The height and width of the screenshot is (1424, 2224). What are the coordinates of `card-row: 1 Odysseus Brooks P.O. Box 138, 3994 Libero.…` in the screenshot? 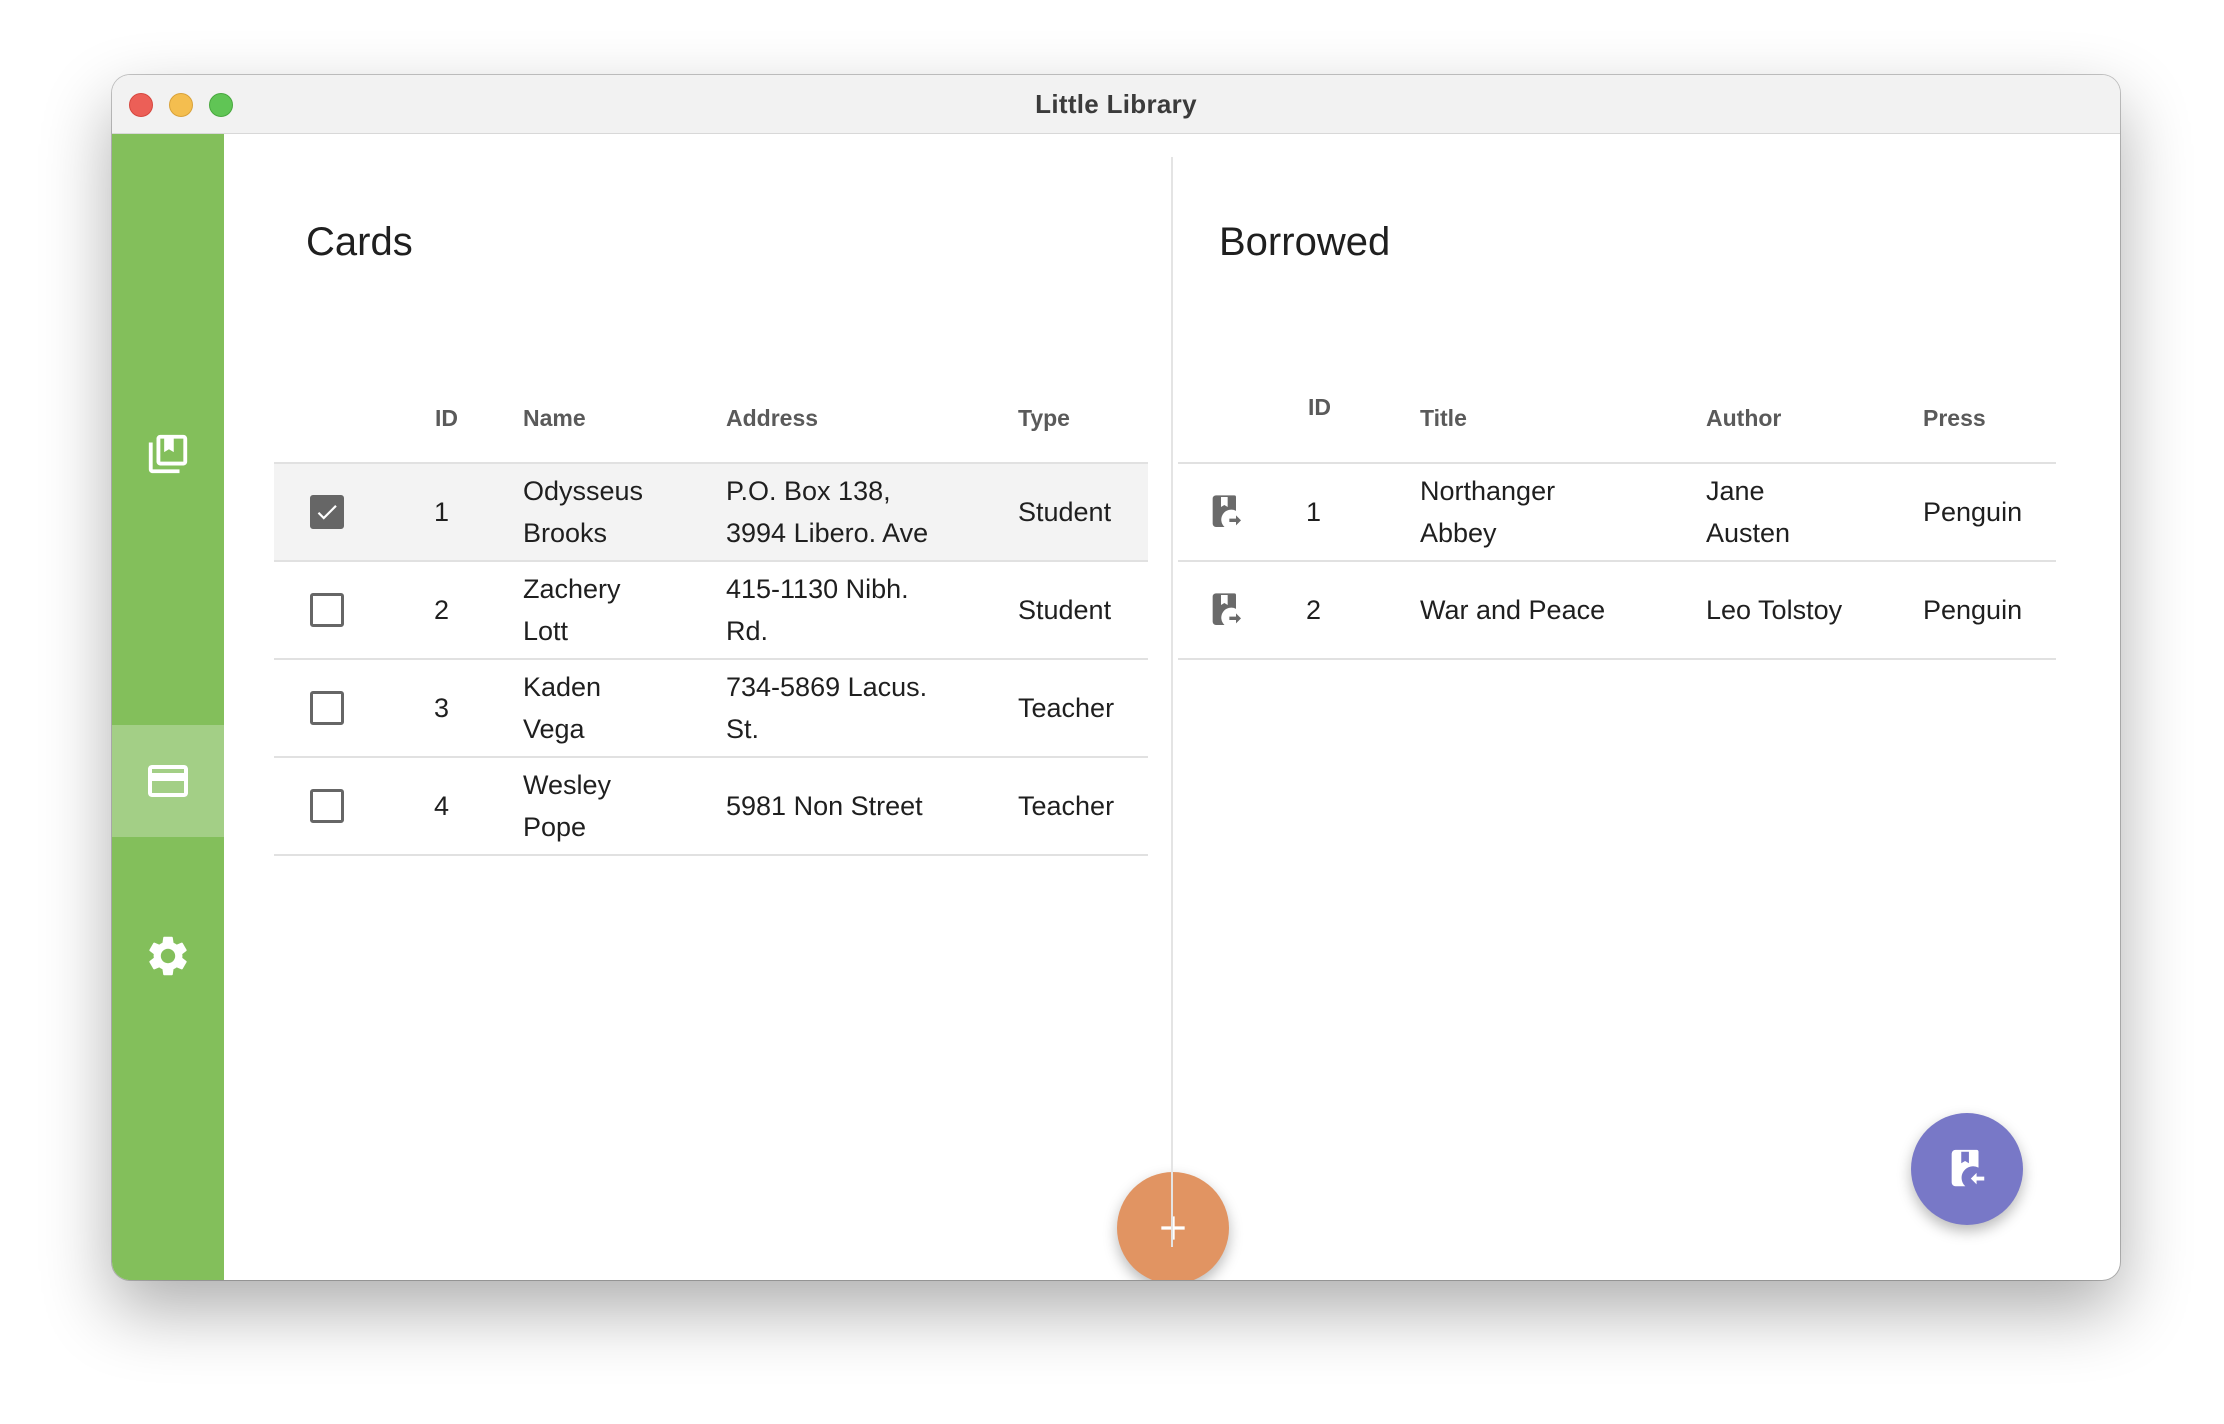 It's located at (711, 513).